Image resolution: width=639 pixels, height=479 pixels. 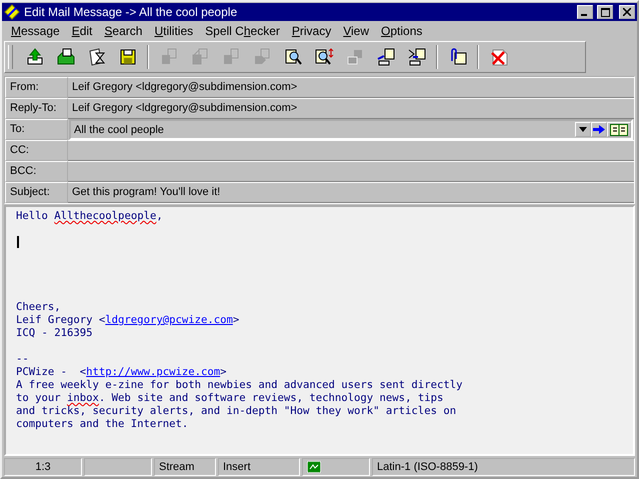 I want to click on field-label: To:, so click(x=36, y=129).